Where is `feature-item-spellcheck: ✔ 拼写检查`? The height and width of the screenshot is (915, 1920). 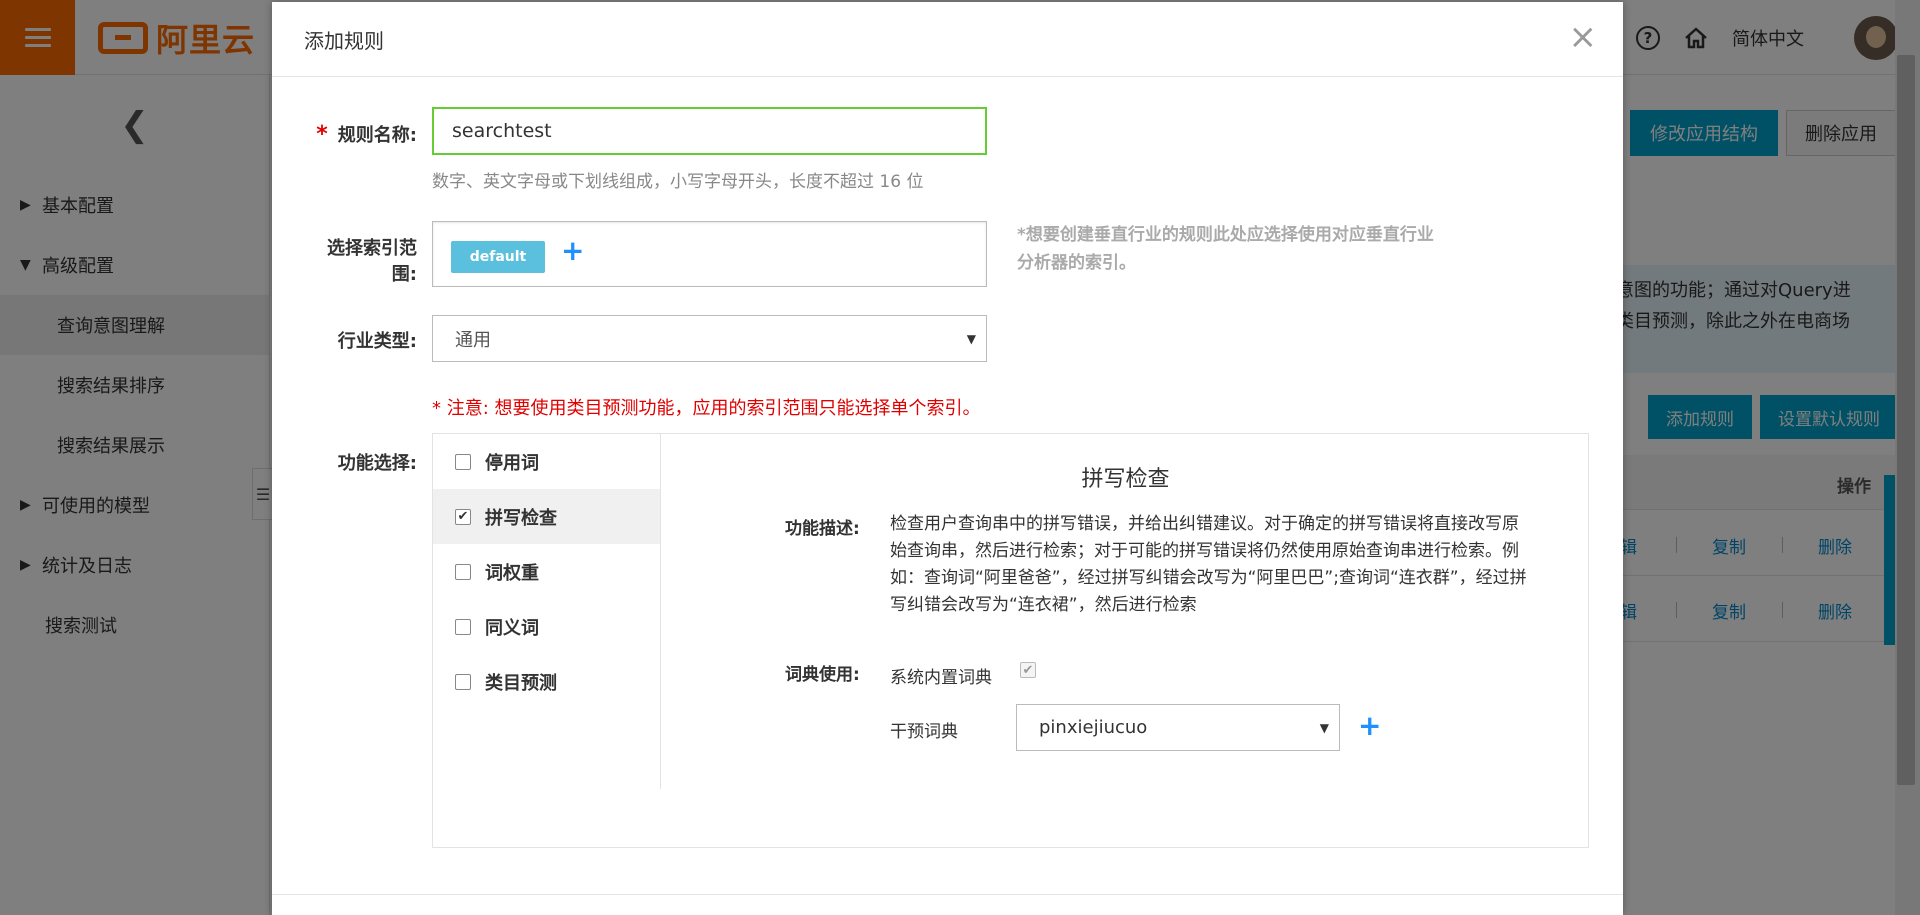
feature-item-spellcheck: ✔ 拼写检查 is located at coordinates (546, 516).